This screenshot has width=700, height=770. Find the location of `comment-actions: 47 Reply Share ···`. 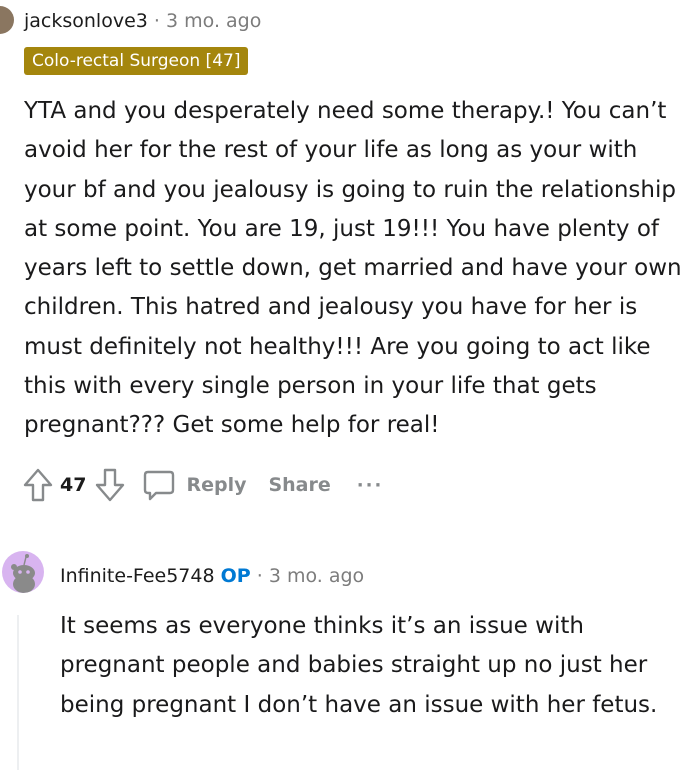

comment-actions: 47 Reply Share ··· is located at coordinates (202, 485).